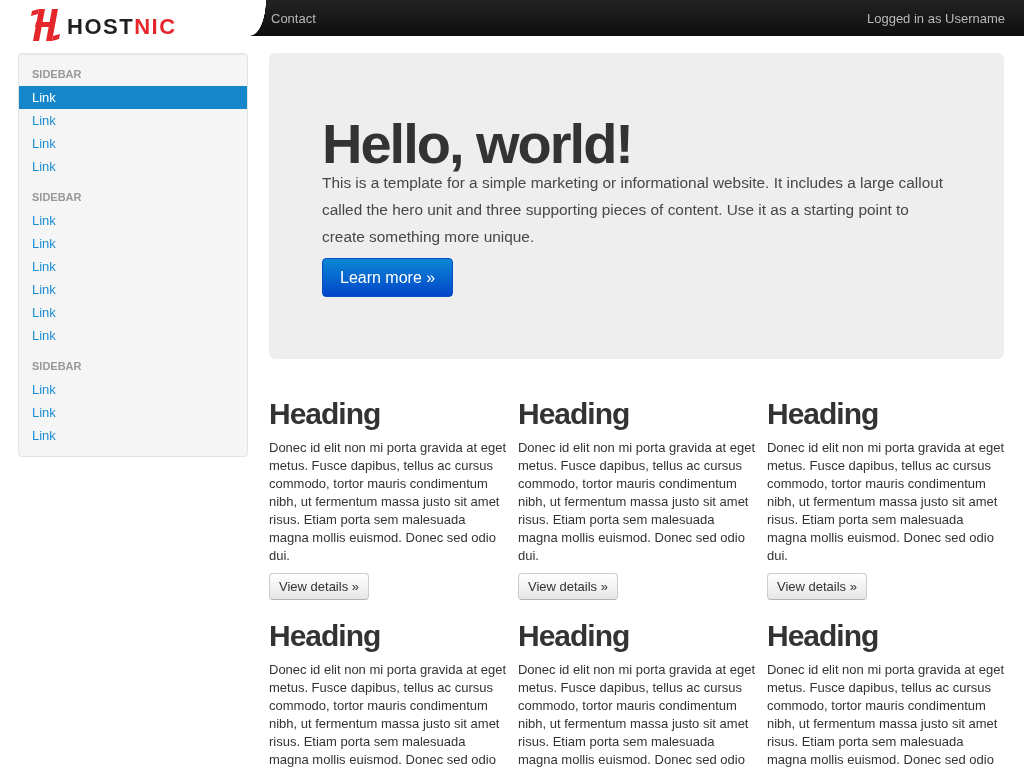  What do you see at coordinates (293, 18) in the screenshot?
I see `nav-link: Contact` at bounding box center [293, 18].